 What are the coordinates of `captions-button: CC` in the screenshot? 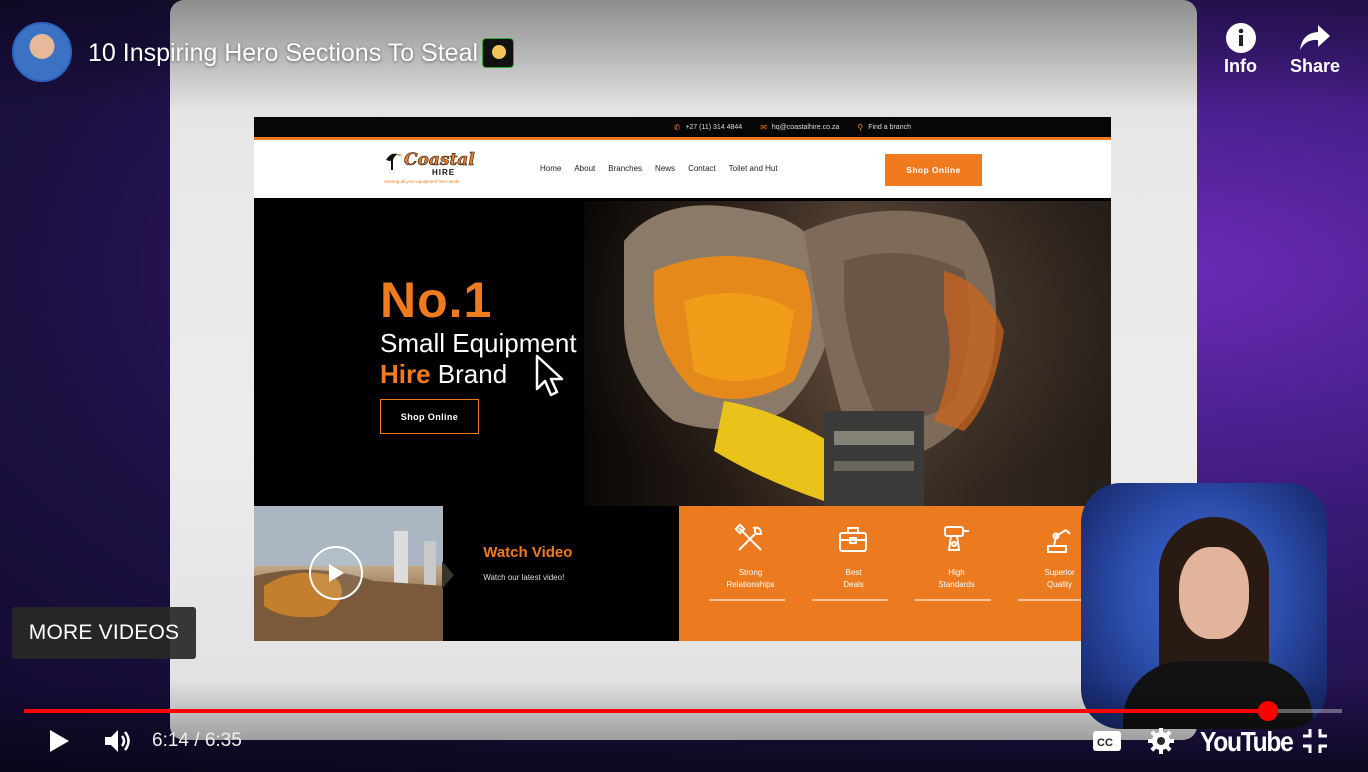 It's located at (1107, 741).